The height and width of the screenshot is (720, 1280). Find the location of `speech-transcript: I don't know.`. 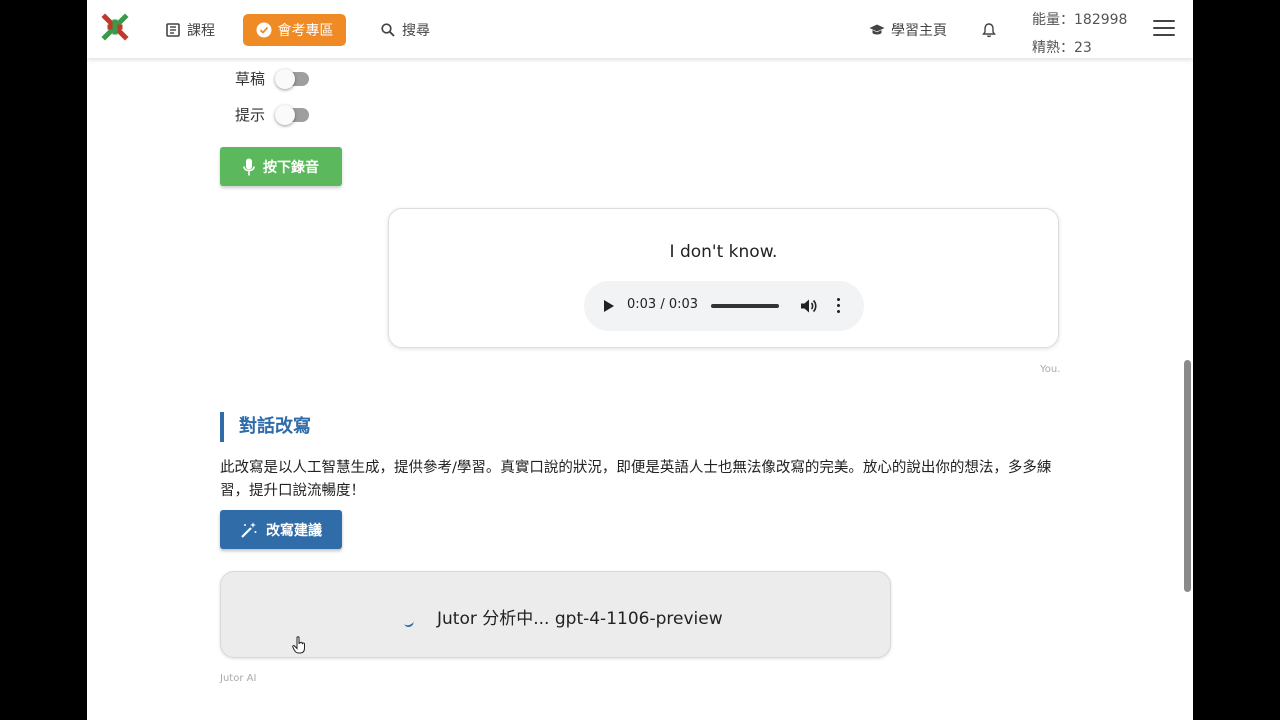

speech-transcript: I don't know. is located at coordinates (723, 252).